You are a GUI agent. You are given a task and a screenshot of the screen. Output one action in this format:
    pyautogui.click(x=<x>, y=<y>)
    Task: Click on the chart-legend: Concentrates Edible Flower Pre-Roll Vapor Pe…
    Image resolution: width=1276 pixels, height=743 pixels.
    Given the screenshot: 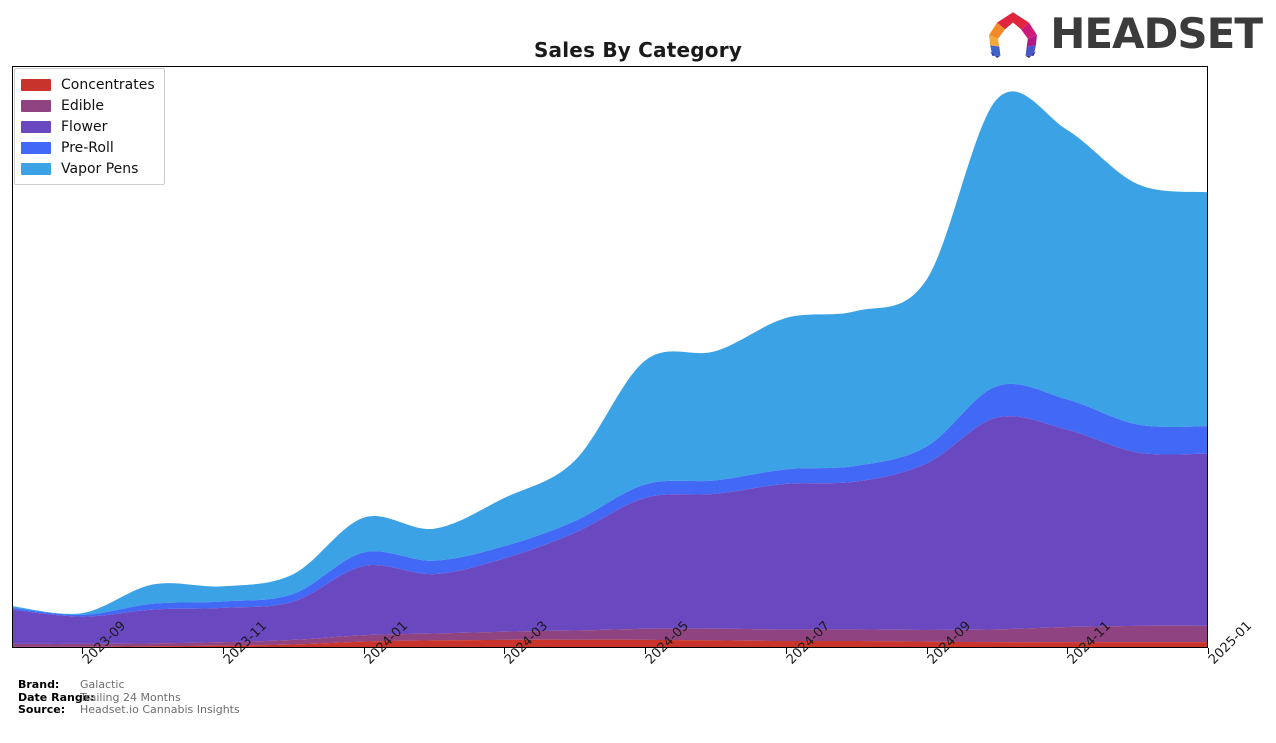 What is the action you would take?
    pyautogui.click(x=89, y=126)
    